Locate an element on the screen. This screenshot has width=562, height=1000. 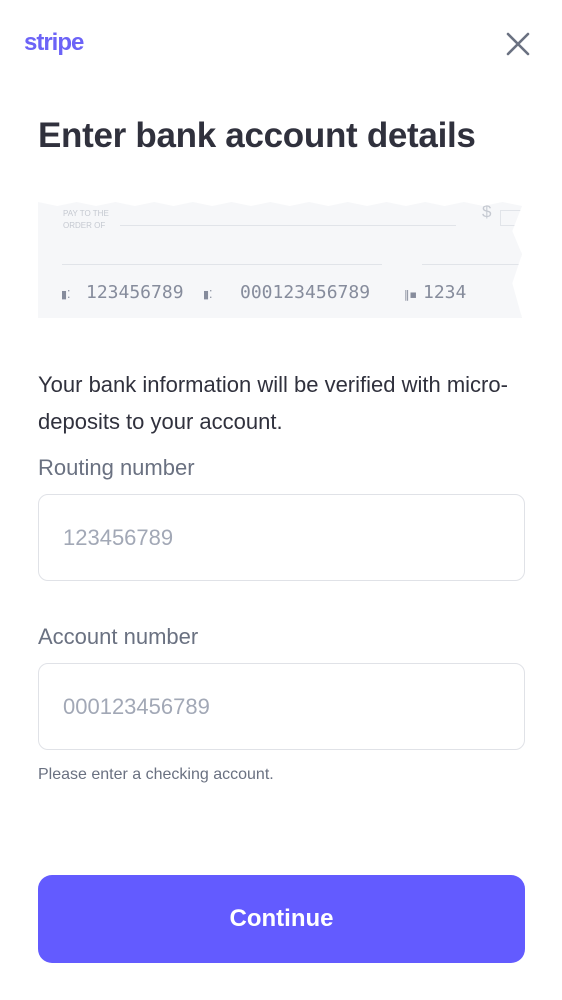
check-number: 1234 is located at coordinates (445, 292).